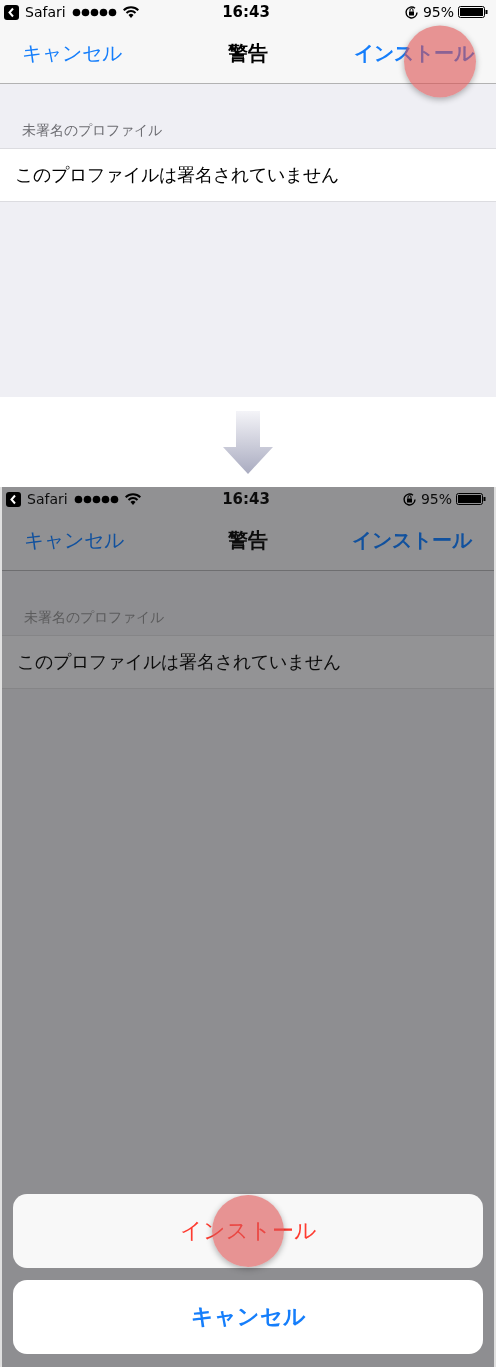 The height and width of the screenshot is (1367, 496). Describe the element at coordinates (248, 1317) in the screenshot. I see `cancel-sheet-button: キャンセル` at that location.